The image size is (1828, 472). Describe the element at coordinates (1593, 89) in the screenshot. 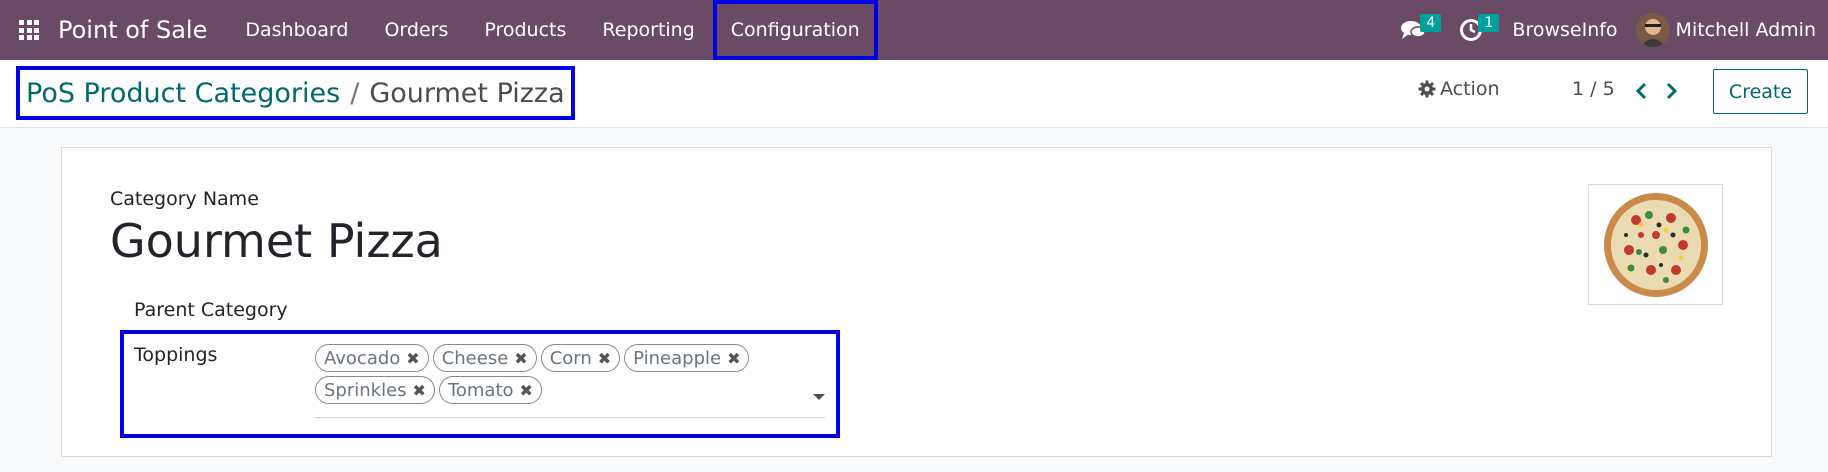

I see `pager-value: 1 / 5` at that location.